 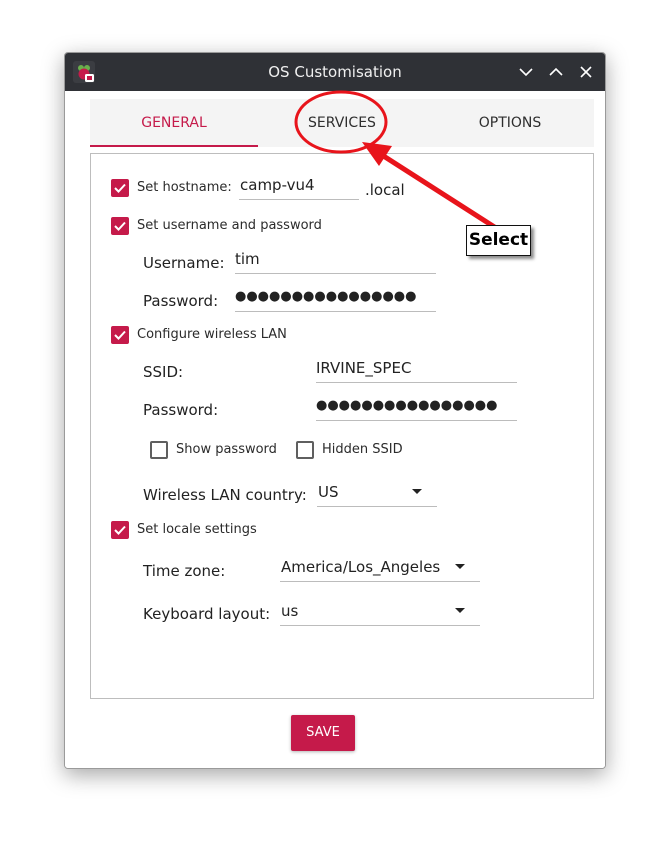 What do you see at coordinates (341, 122) in the screenshot?
I see `highlight-circle` at bounding box center [341, 122].